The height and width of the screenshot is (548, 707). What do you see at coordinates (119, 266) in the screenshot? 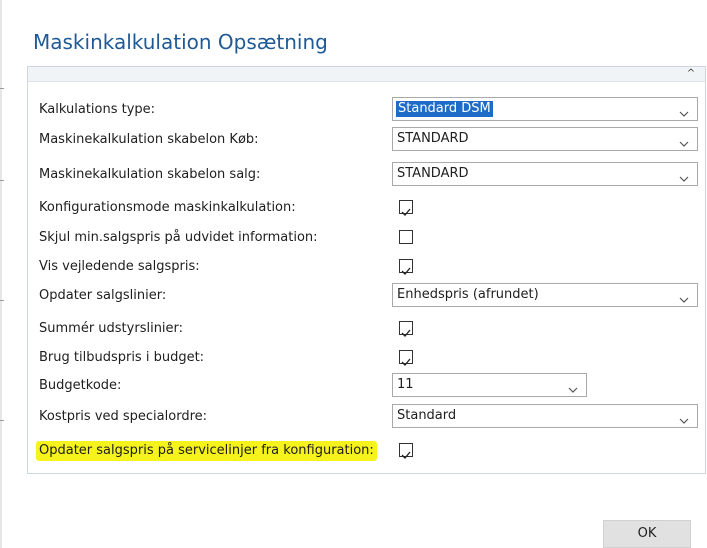
I see `setting-label: Vis vejledende salgspris:` at bounding box center [119, 266].